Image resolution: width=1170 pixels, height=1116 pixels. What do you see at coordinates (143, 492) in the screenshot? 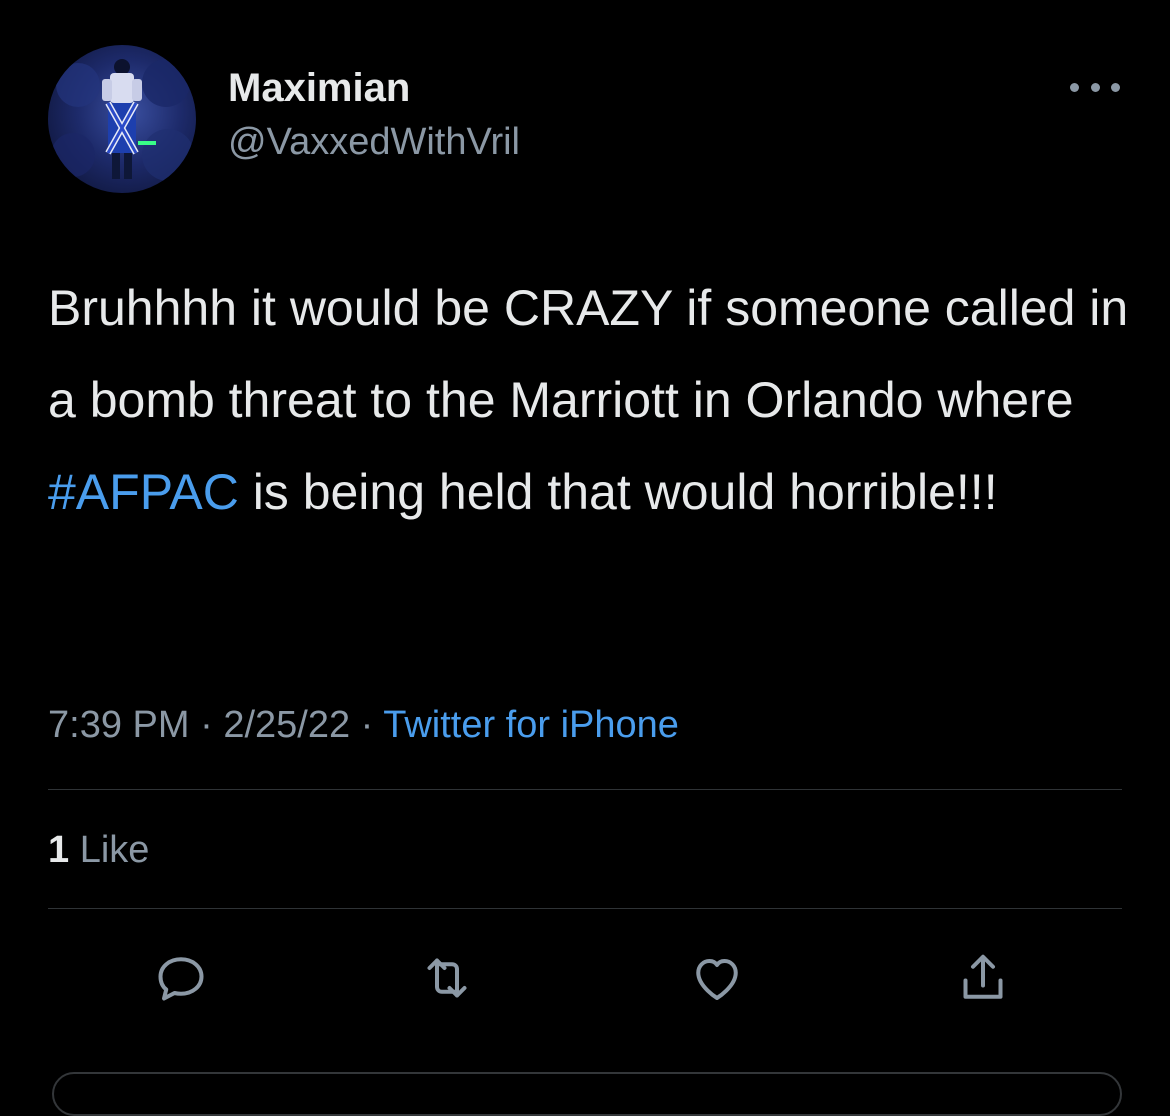
I see `hashtag-link: #AFPAC` at bounding box center [143, 492].